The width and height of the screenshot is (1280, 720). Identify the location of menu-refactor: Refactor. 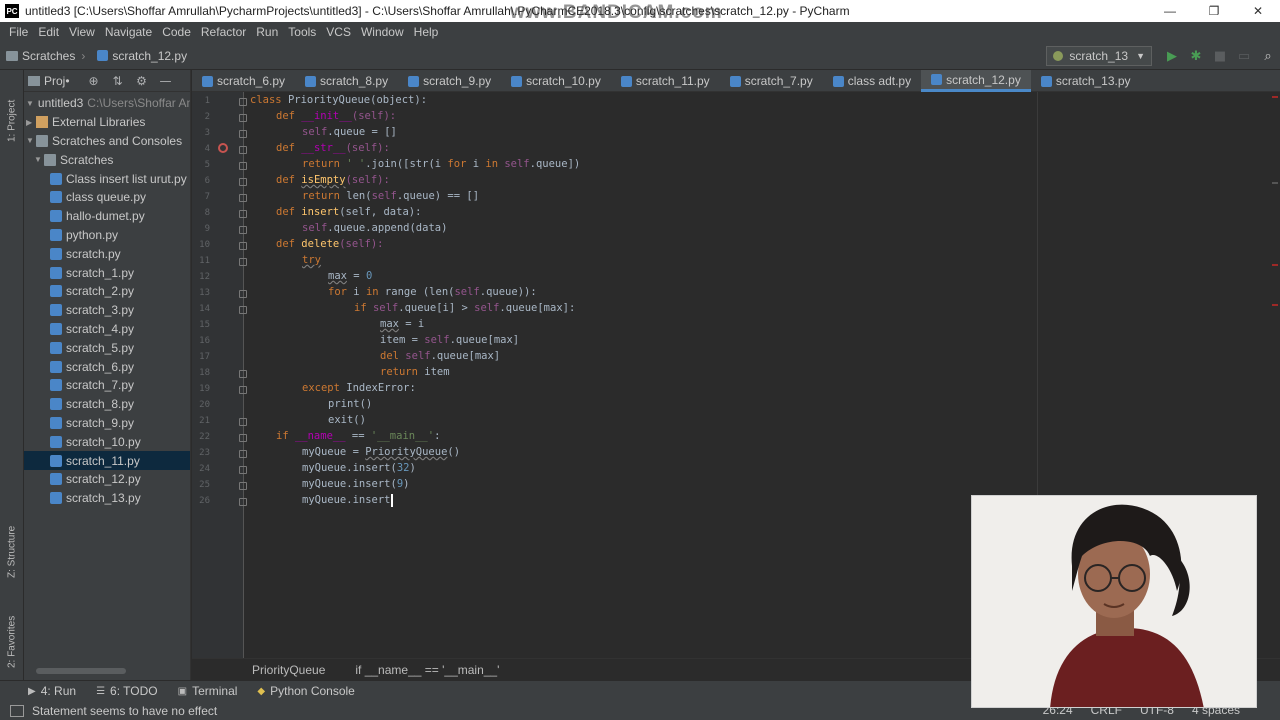
(223, 32).